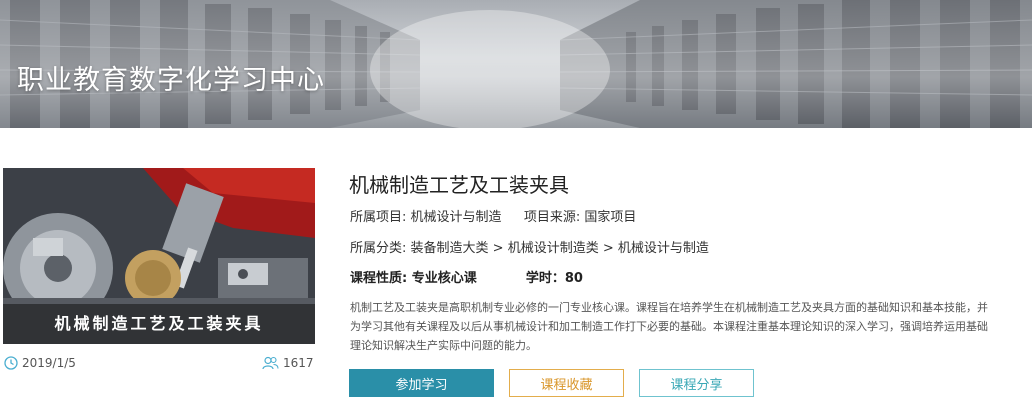 The image size is (1032, 403). Describe the element at coordinates (696, 383) in the screenshot. I see `share-course-button: 课程分享` at that location.